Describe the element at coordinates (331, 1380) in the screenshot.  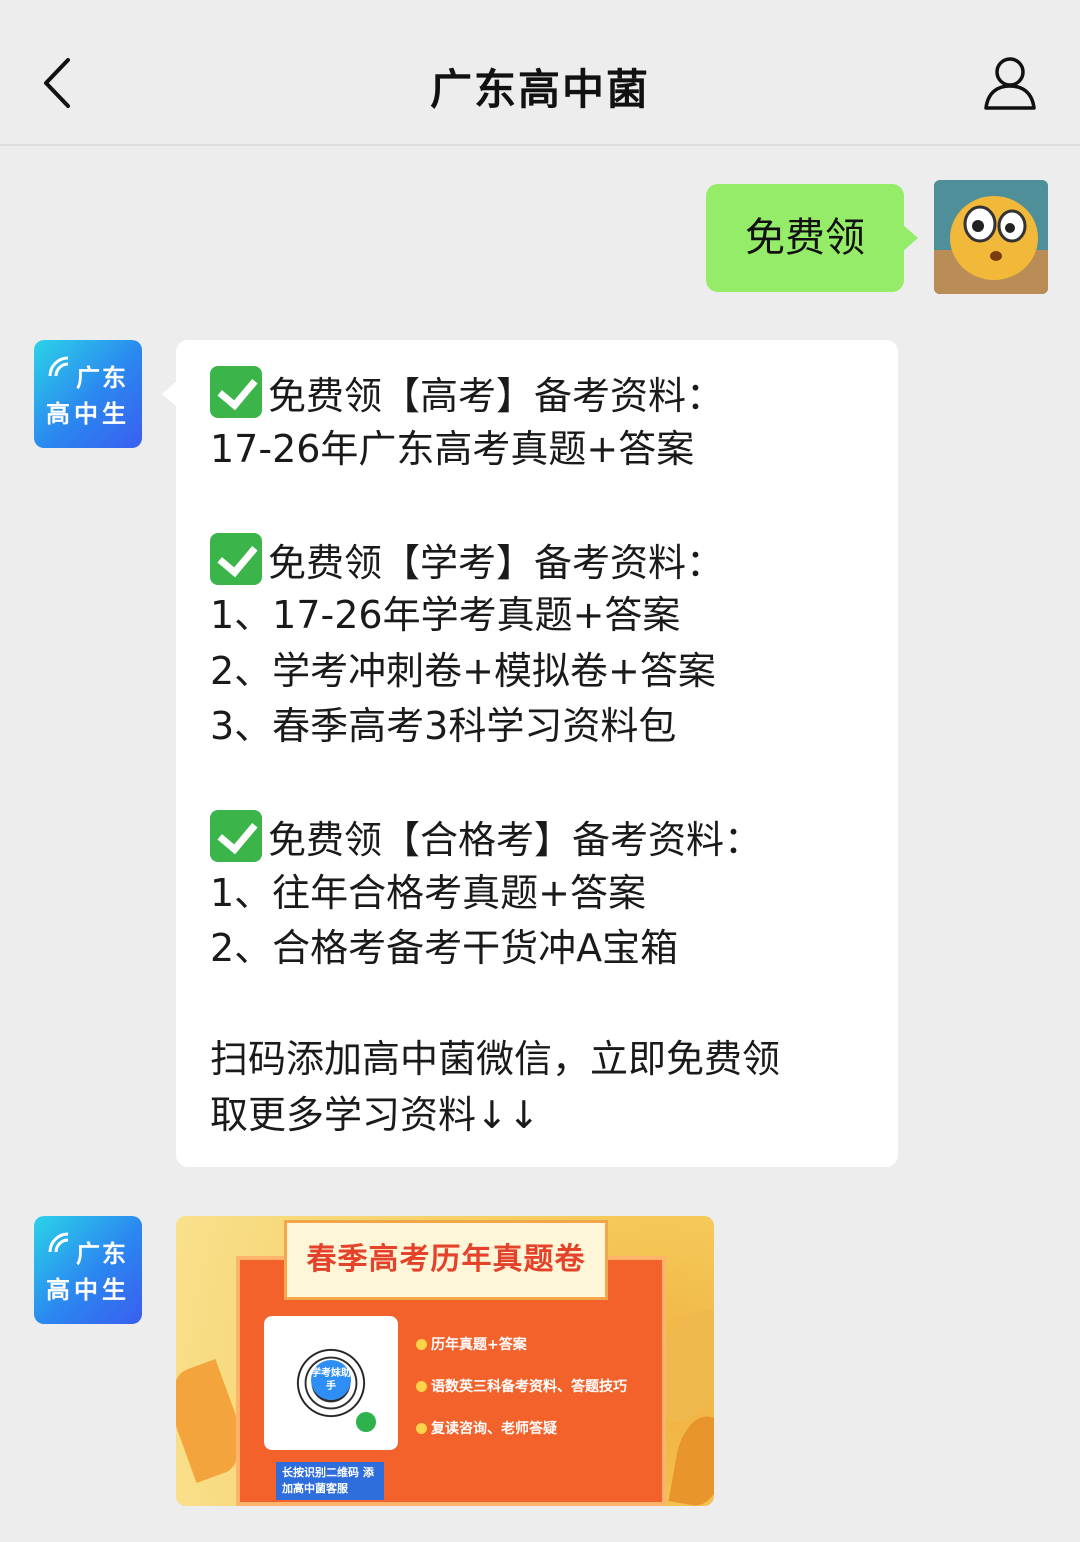
I see `qr-center-label: 学考妹助手` at that location.